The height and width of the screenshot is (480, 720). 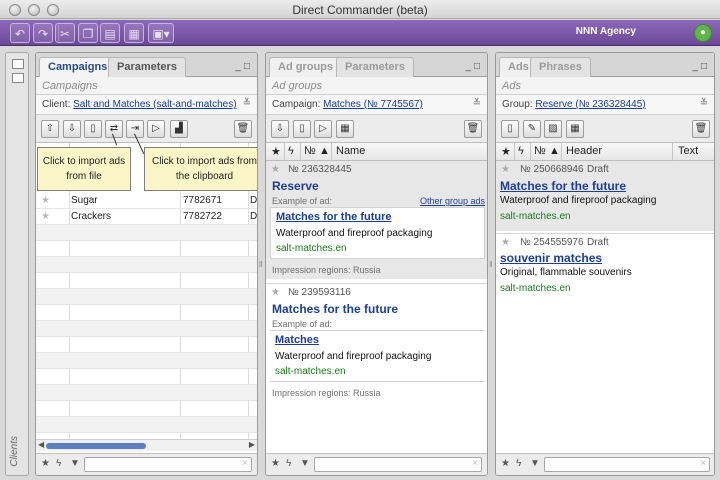 I want to click on tab-campaigns: Campaigns, so click(x=78, y=67).